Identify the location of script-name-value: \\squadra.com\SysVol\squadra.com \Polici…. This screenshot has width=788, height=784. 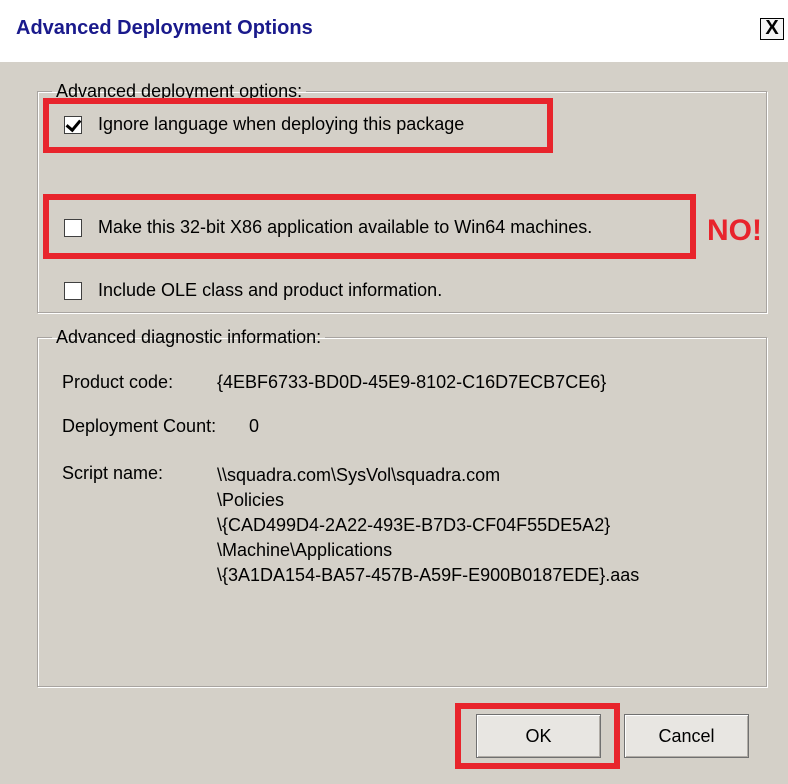
(428, 525).